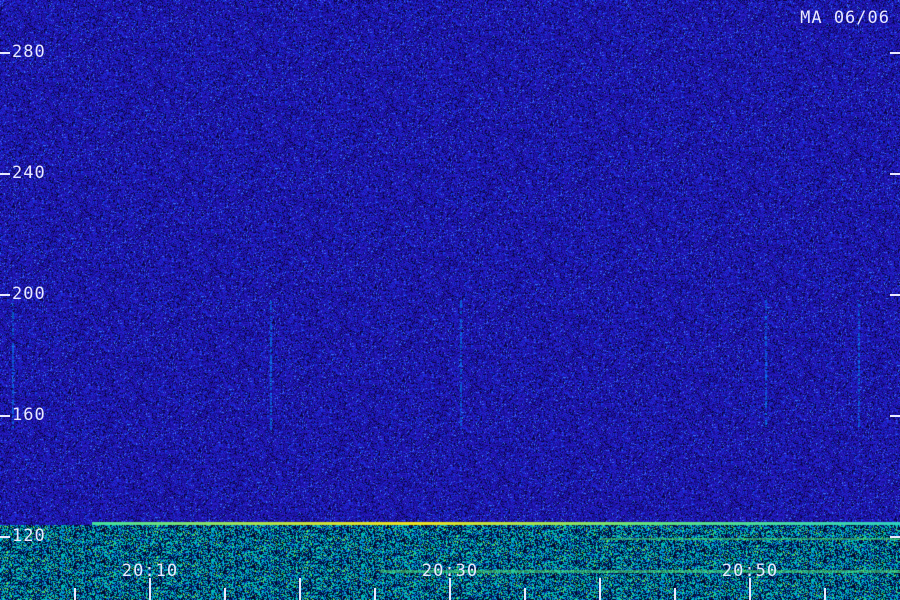 The width and height of the screenshot is (900, 600). Describe the element at coordinates (750, 571) in the screenshot. I see `x-tick-label: 20:50` at that location.